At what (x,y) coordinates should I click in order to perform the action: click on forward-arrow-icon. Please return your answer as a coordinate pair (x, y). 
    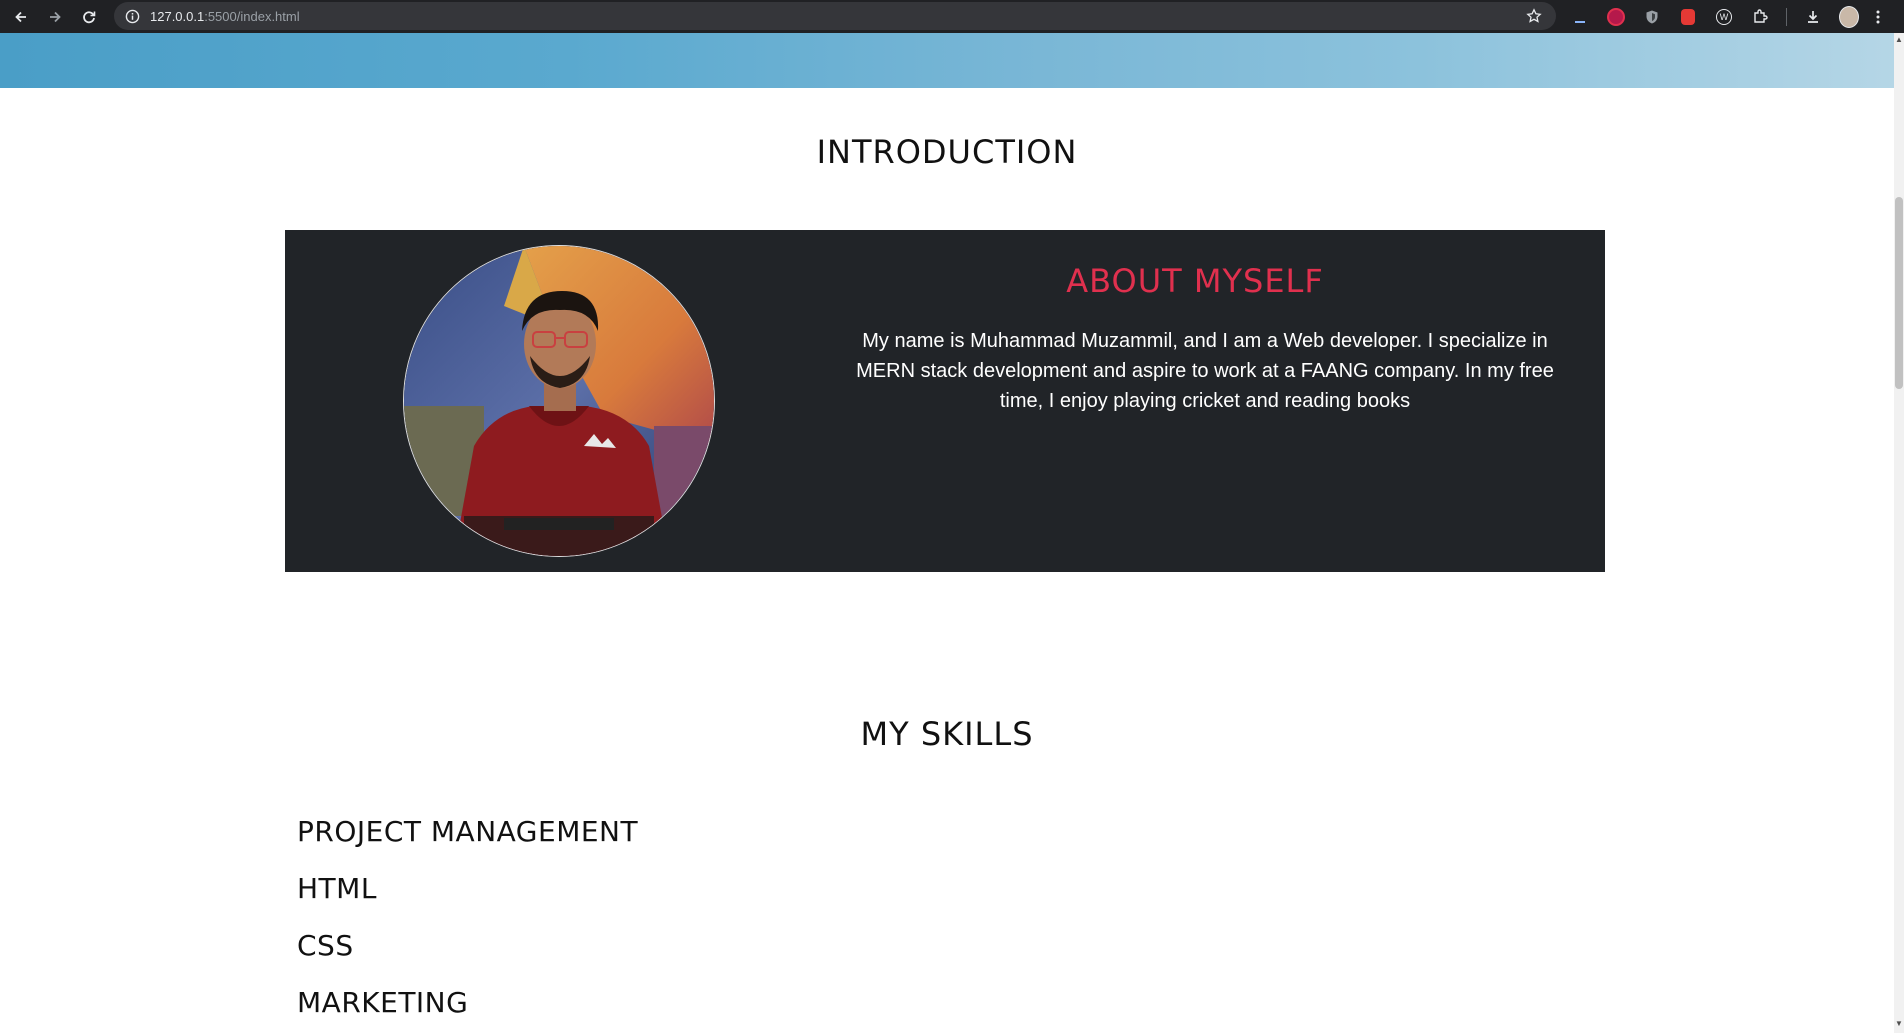
    Looking at the image, I should click on (55, 16).